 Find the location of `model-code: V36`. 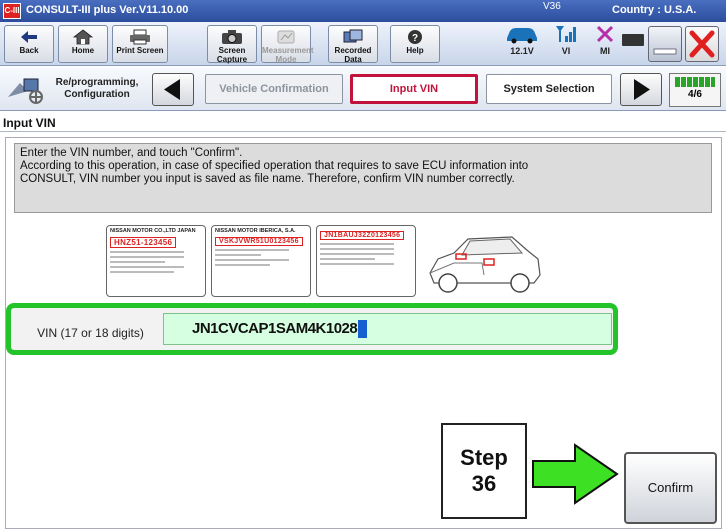

model-code: V36 is located at coordinates (552, 6).